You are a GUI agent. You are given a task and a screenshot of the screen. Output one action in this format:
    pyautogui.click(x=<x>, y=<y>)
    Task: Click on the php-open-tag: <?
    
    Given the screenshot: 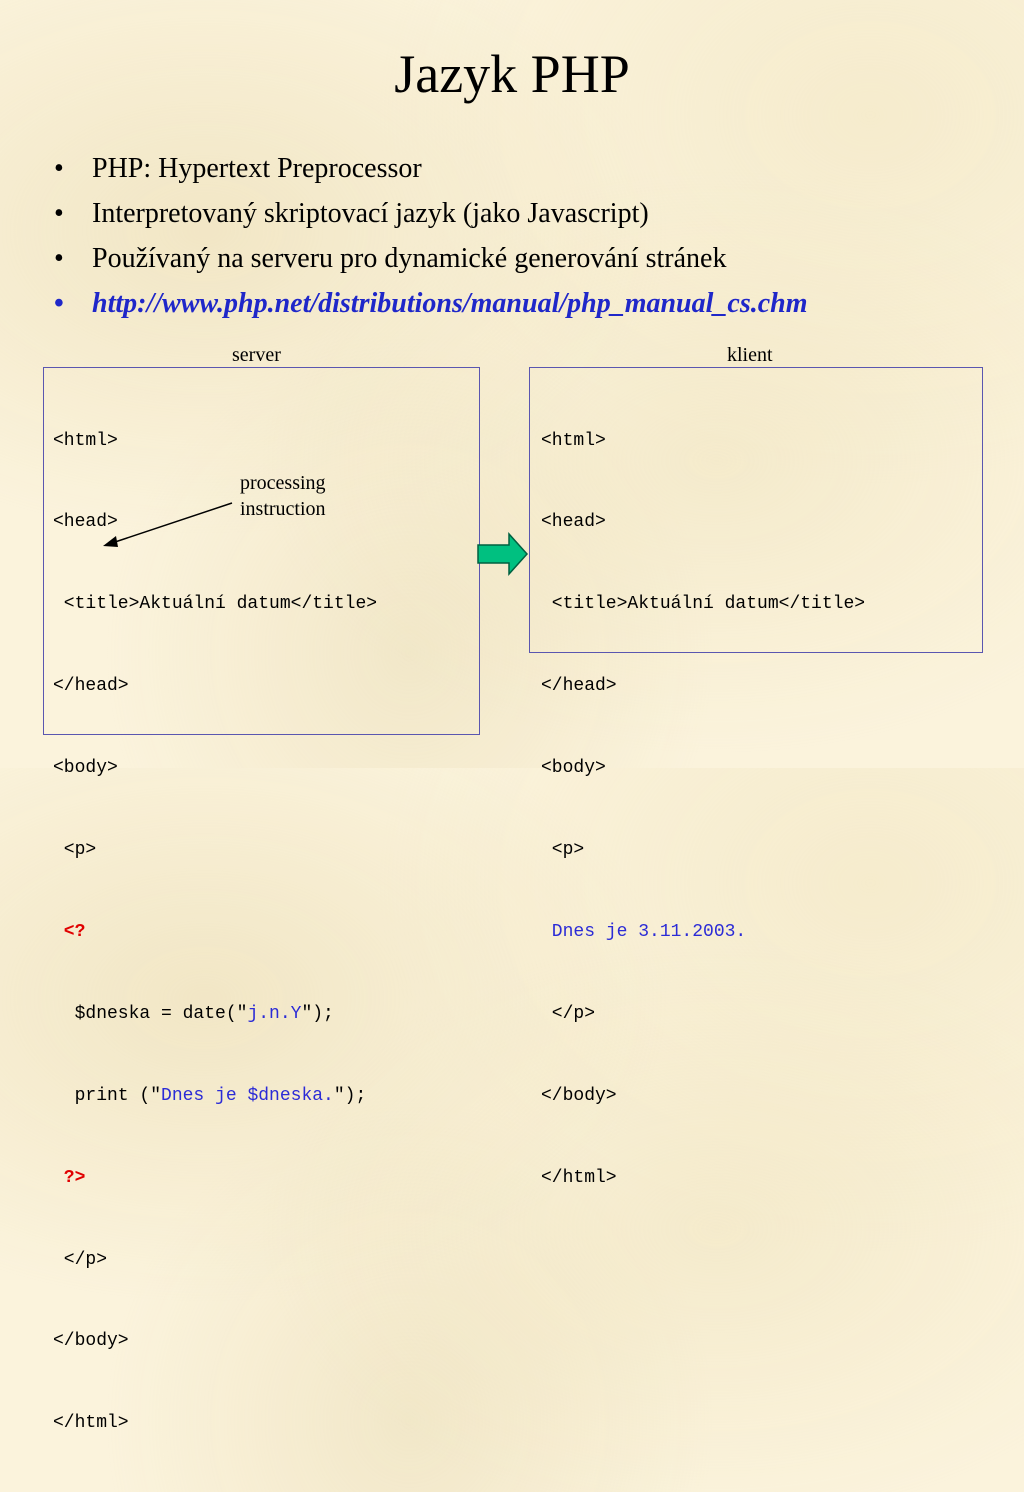 What is the action you would take?
    pyautogui.click(x=69, y=931)
    